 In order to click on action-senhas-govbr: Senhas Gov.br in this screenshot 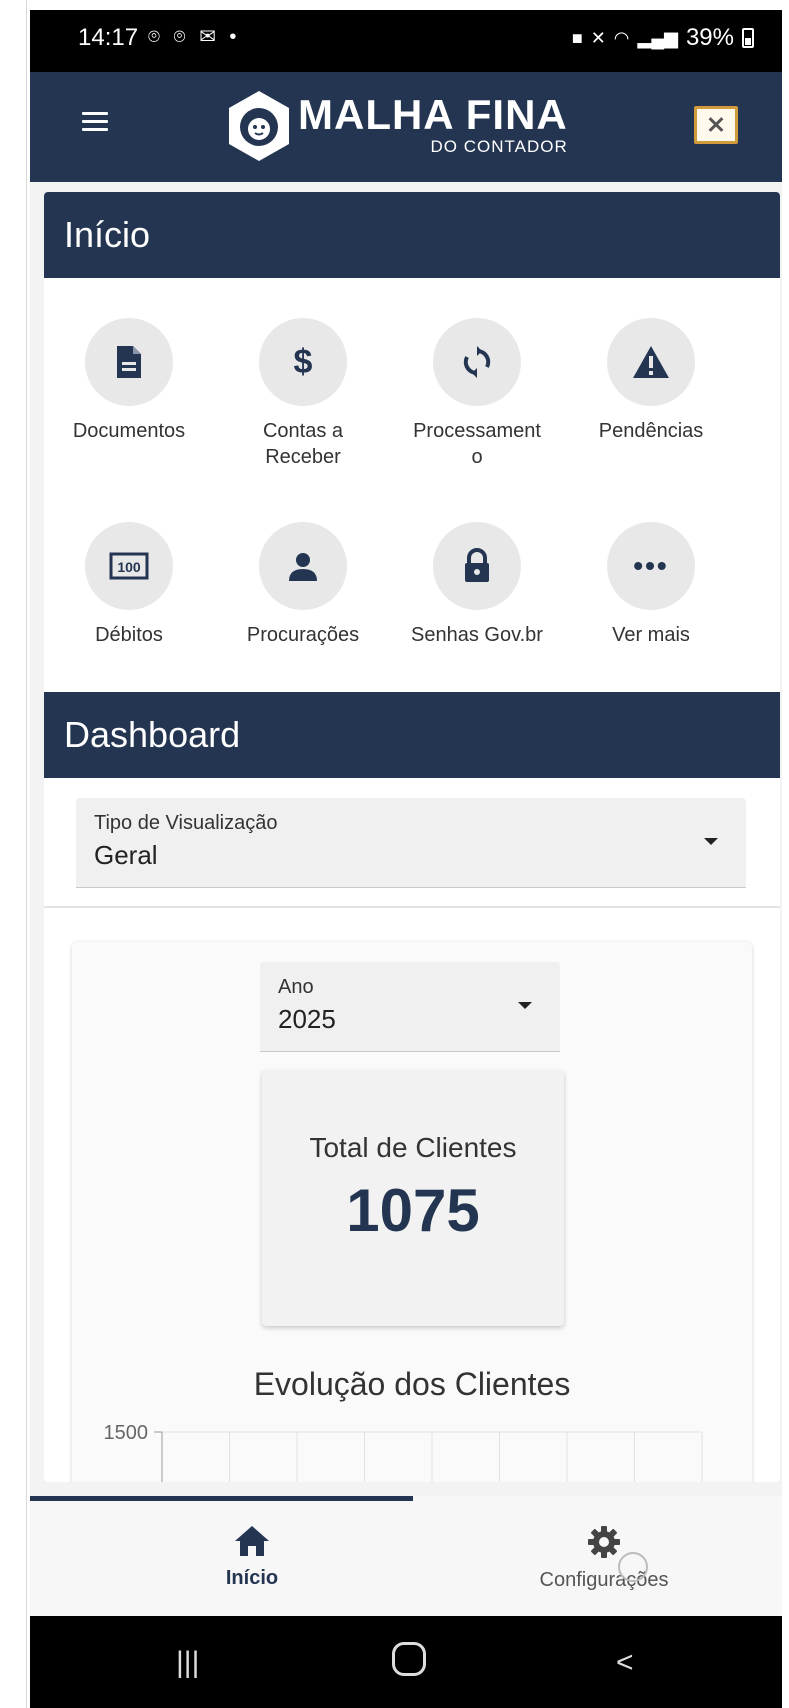, I will do `click(477, 585)`.